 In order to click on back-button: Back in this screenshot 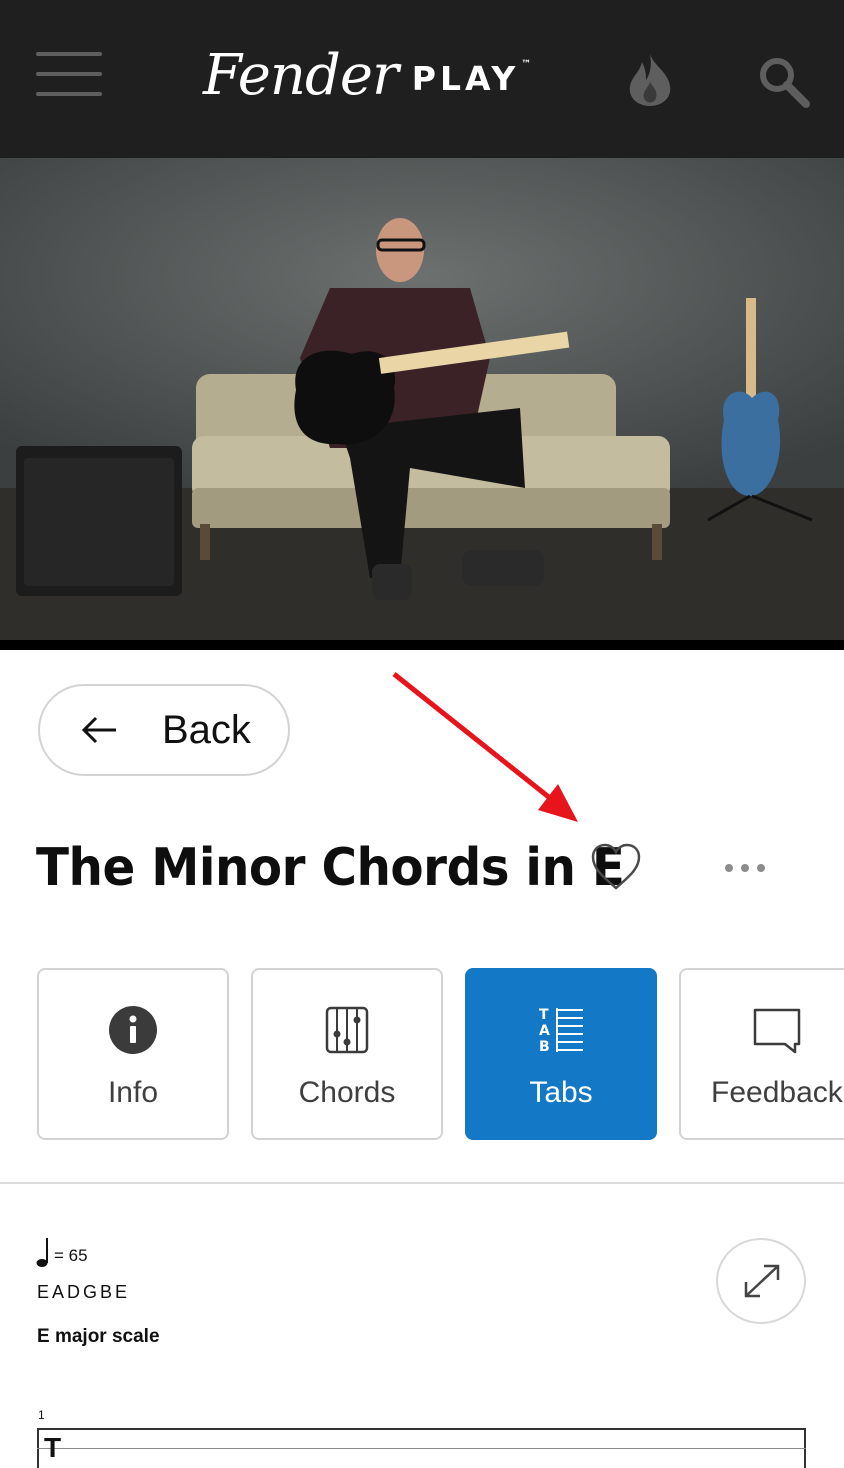, I will do `click(164, 730)`.